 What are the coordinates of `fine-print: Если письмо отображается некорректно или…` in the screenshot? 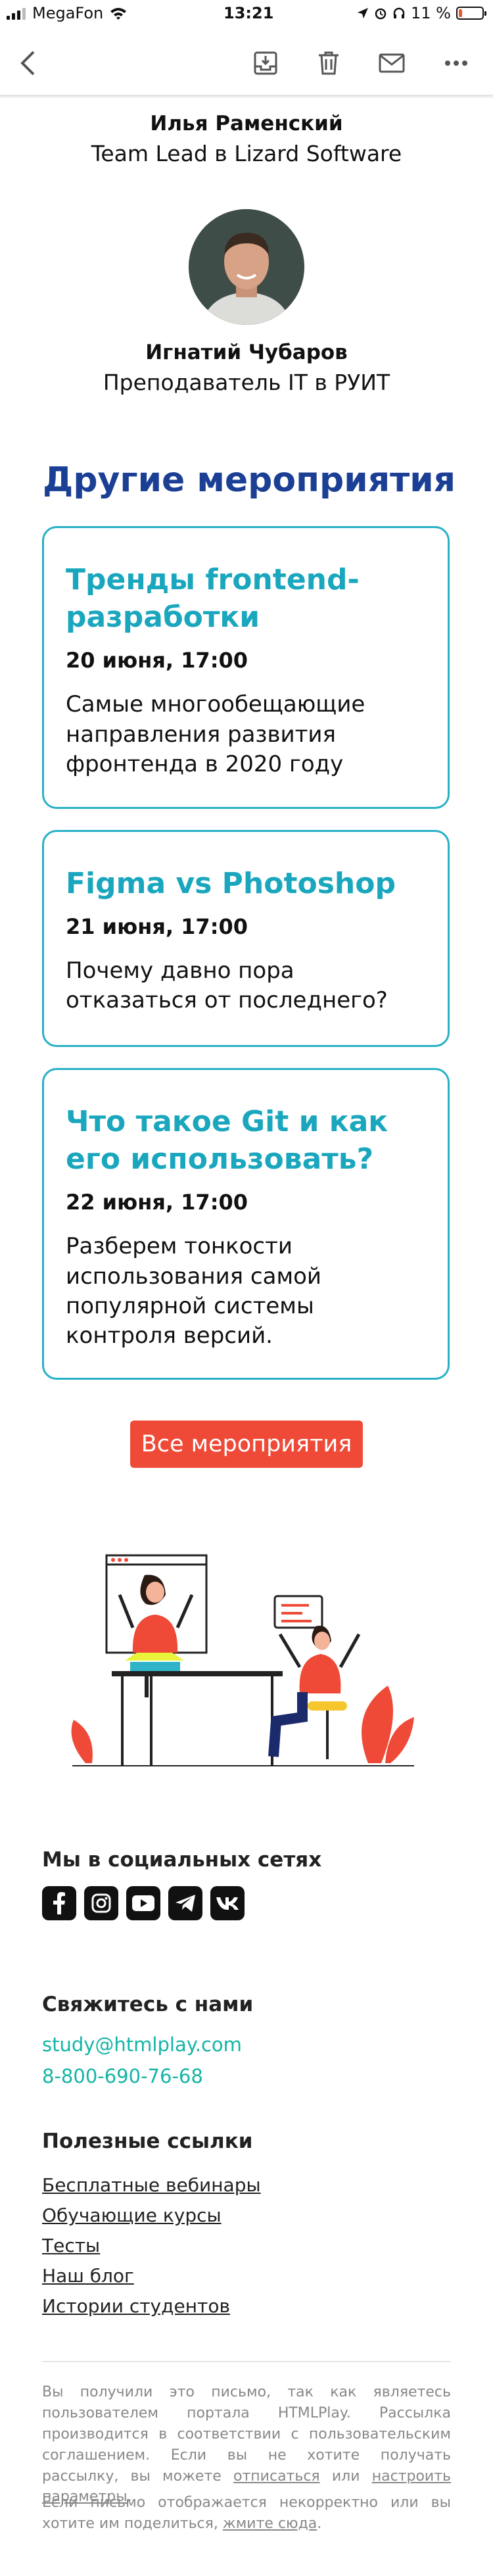 It's located at (246, 2513).